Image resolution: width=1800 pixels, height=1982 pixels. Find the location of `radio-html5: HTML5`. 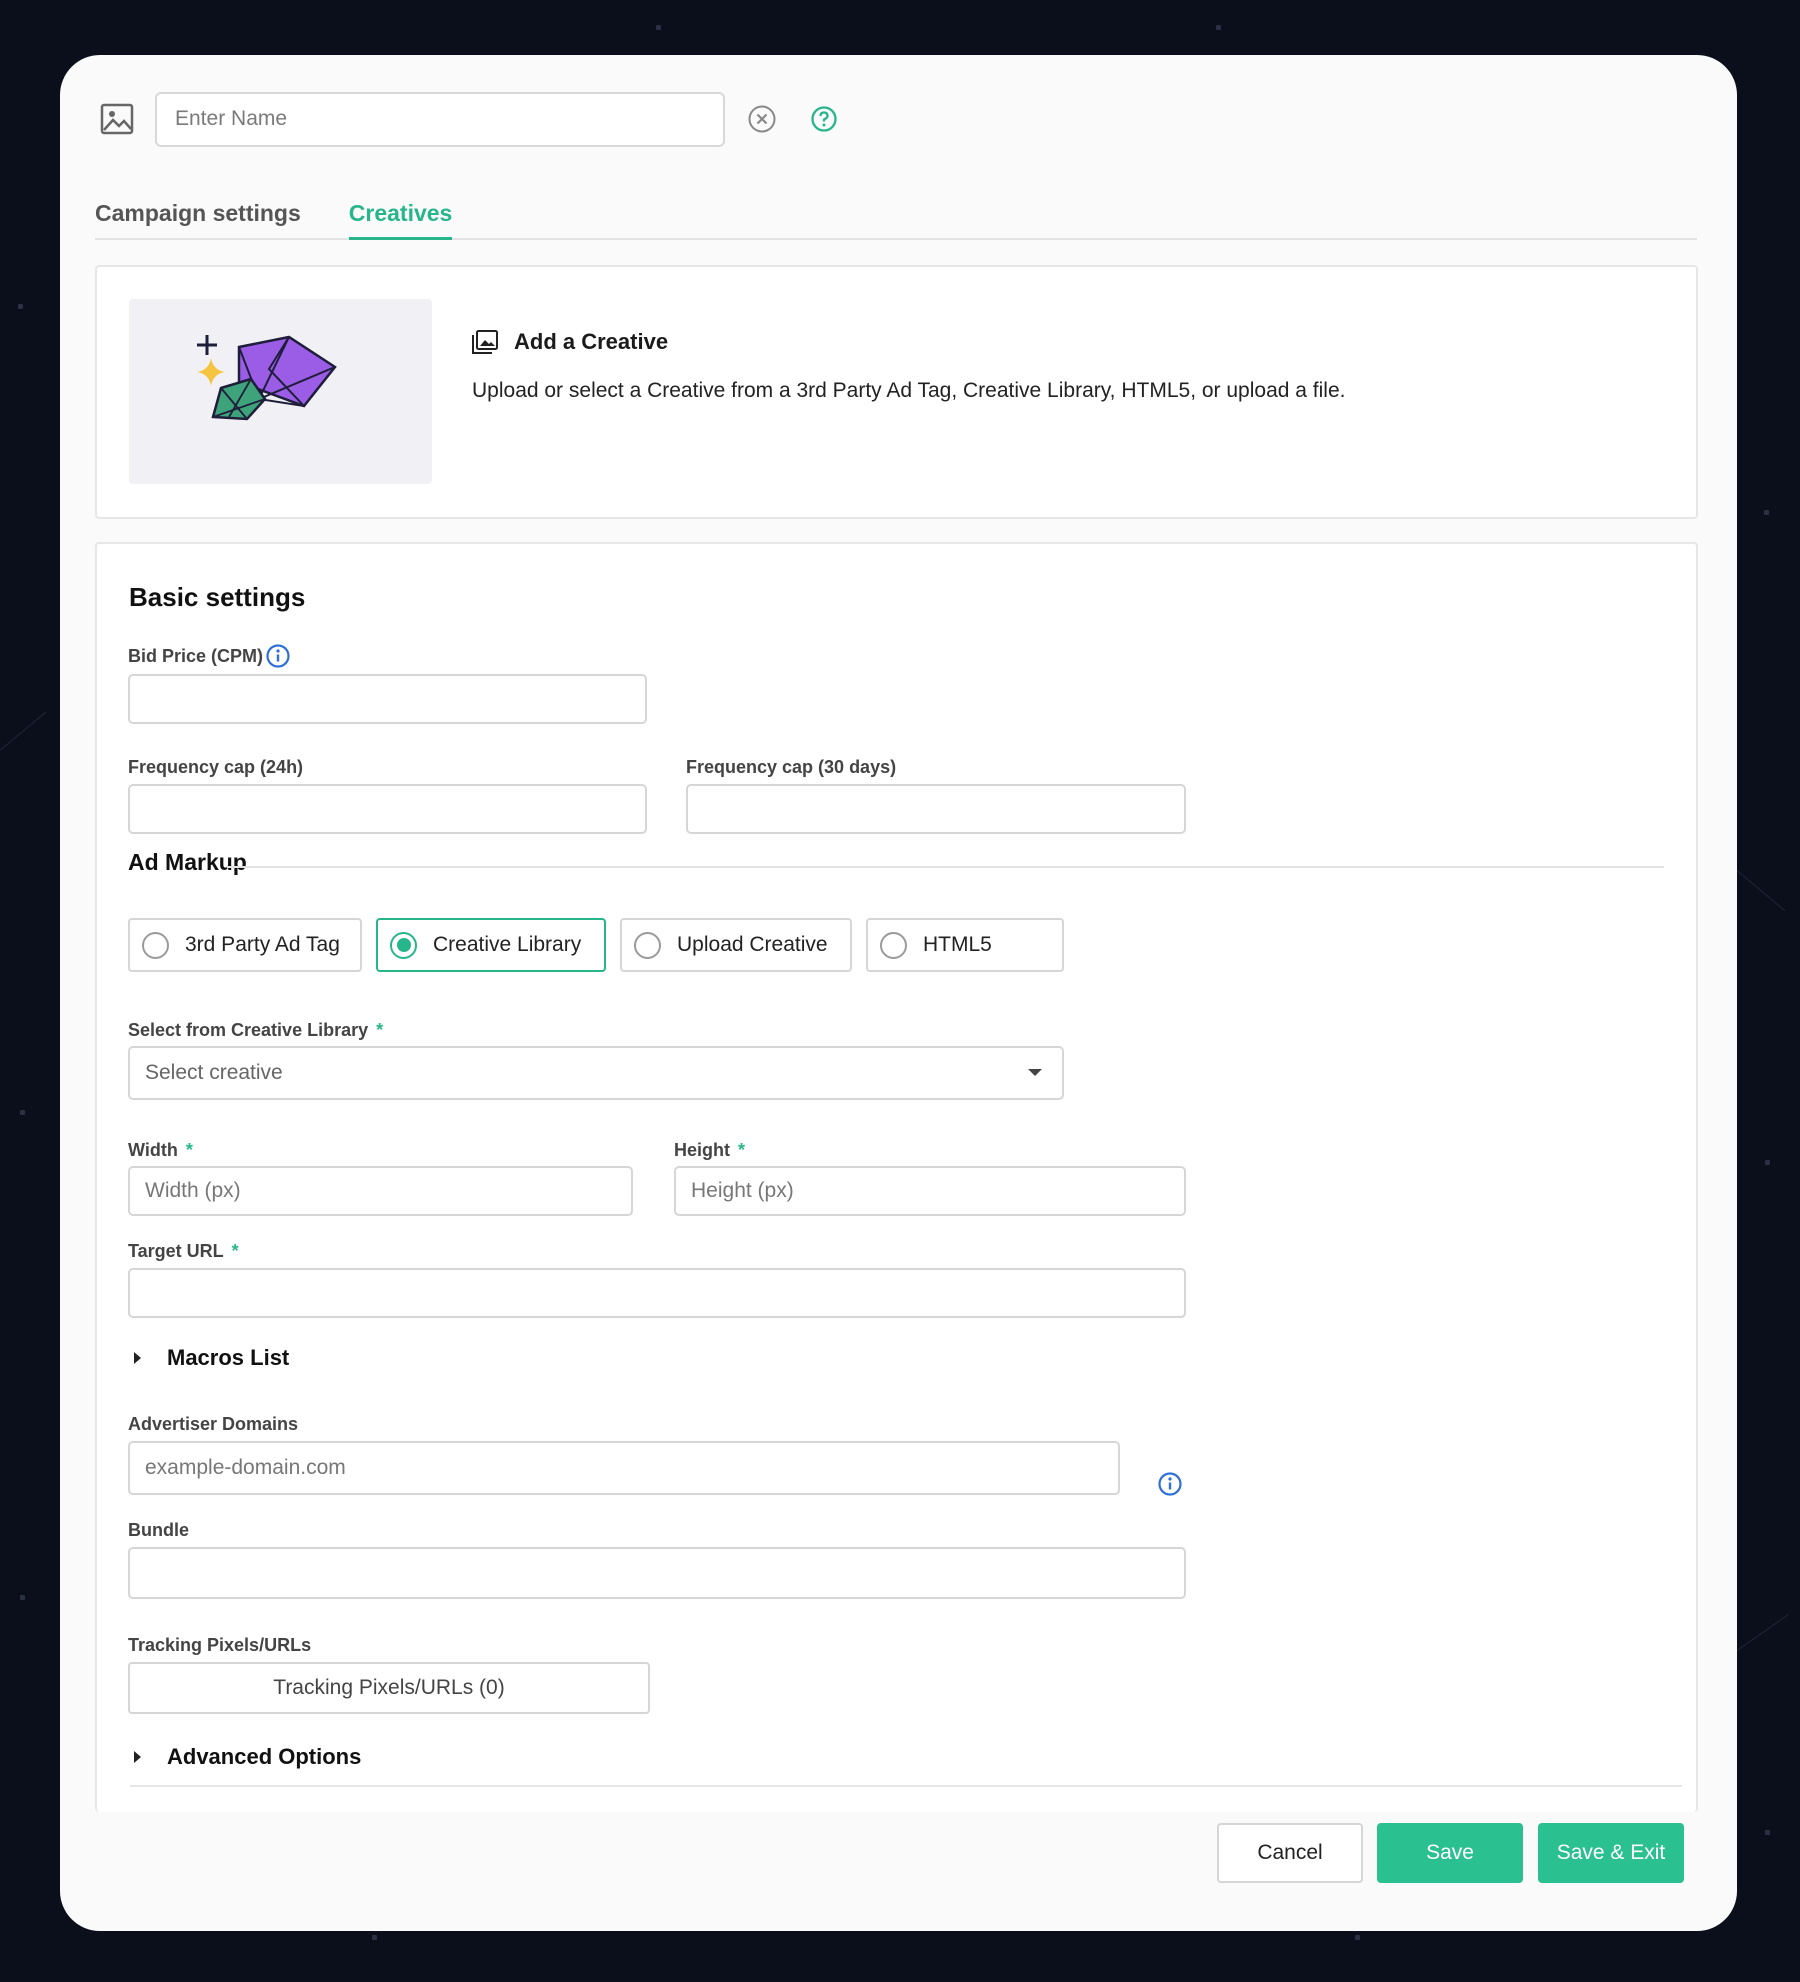

radio-html5: HTML5 is located at coordinates (965, 945).